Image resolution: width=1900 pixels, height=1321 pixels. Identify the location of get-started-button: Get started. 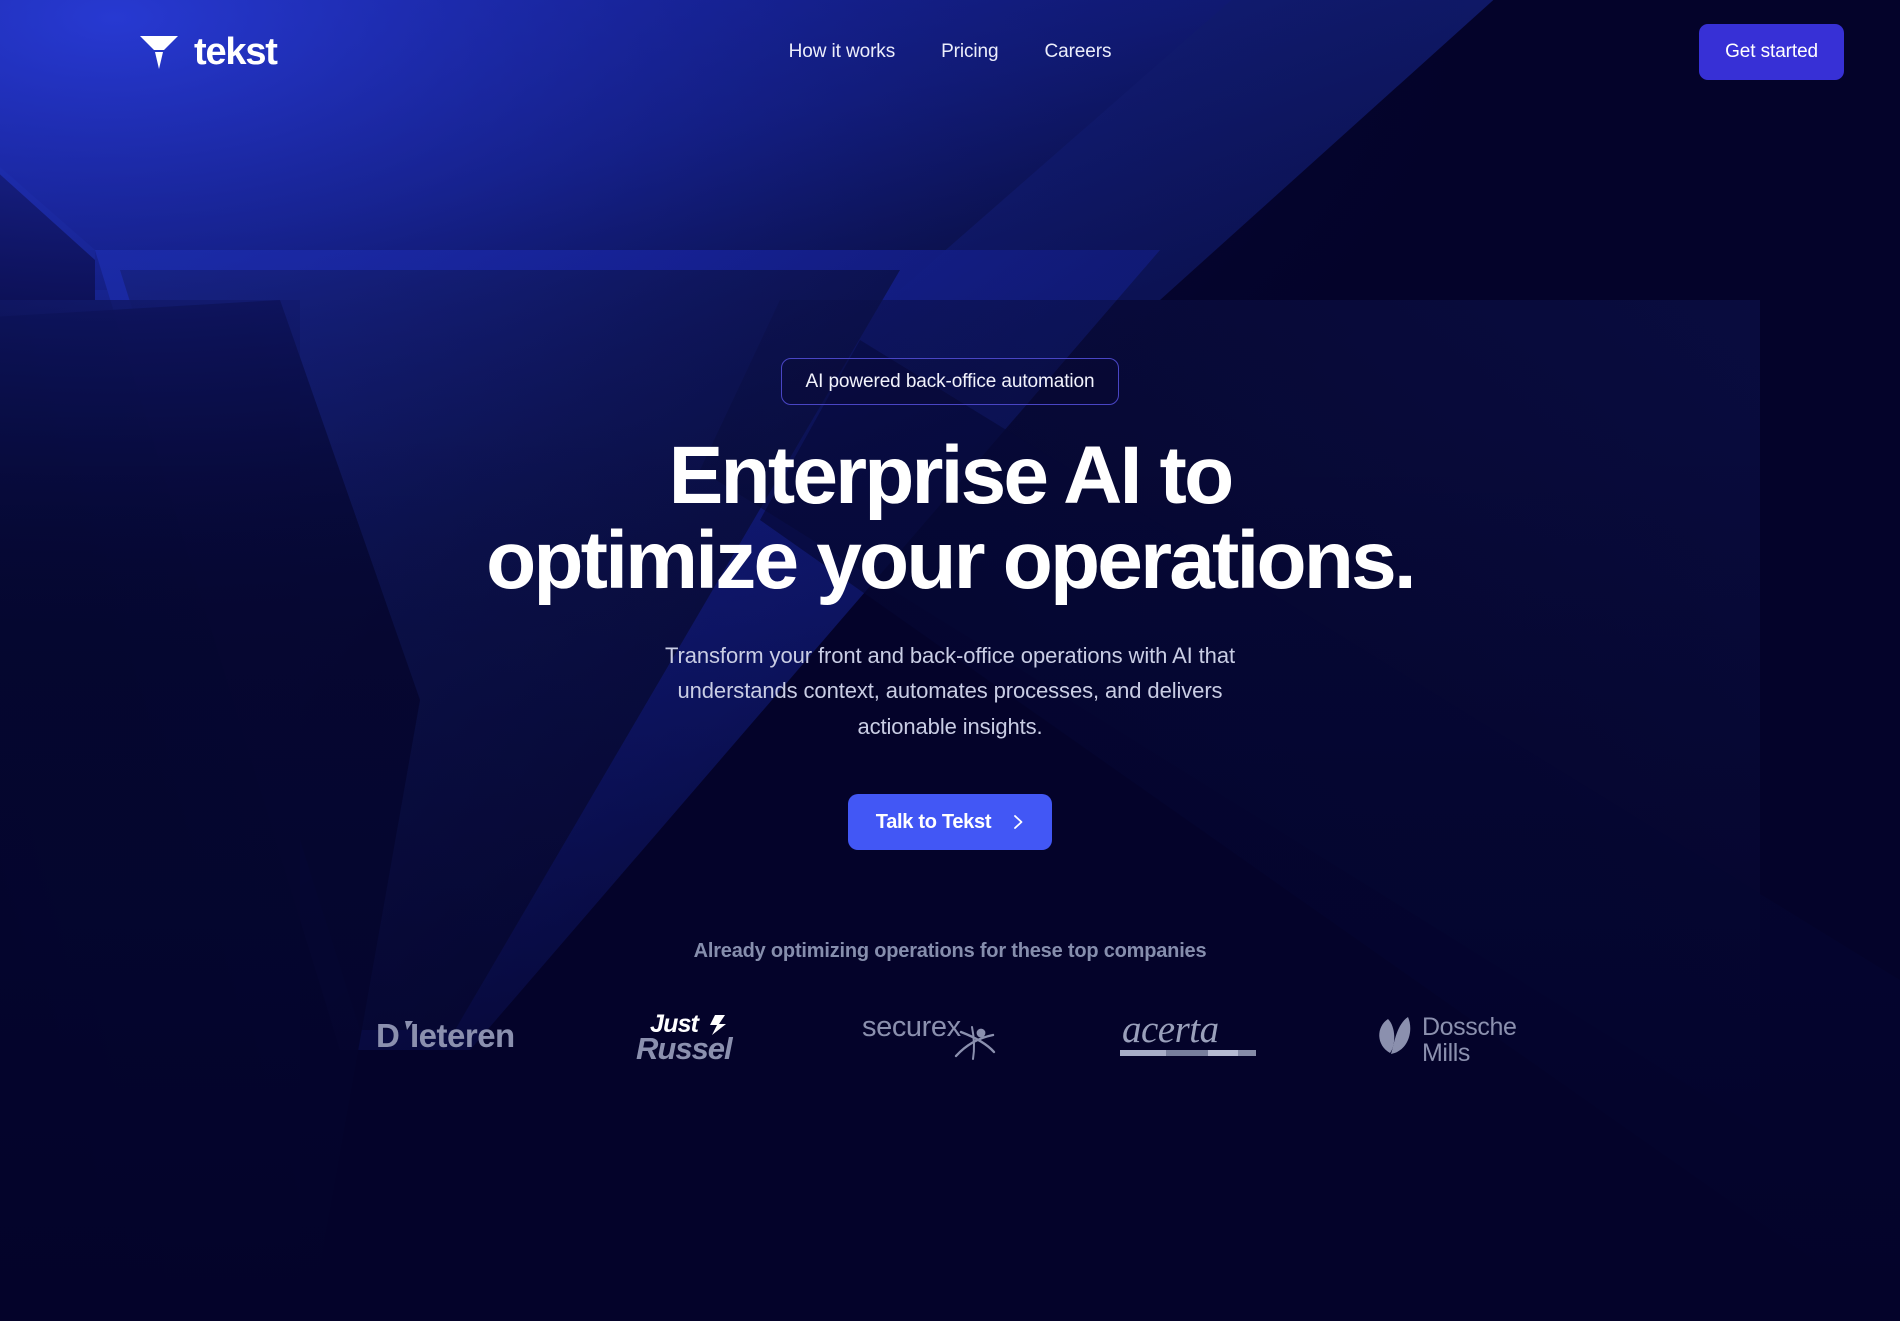
(1771, 52).